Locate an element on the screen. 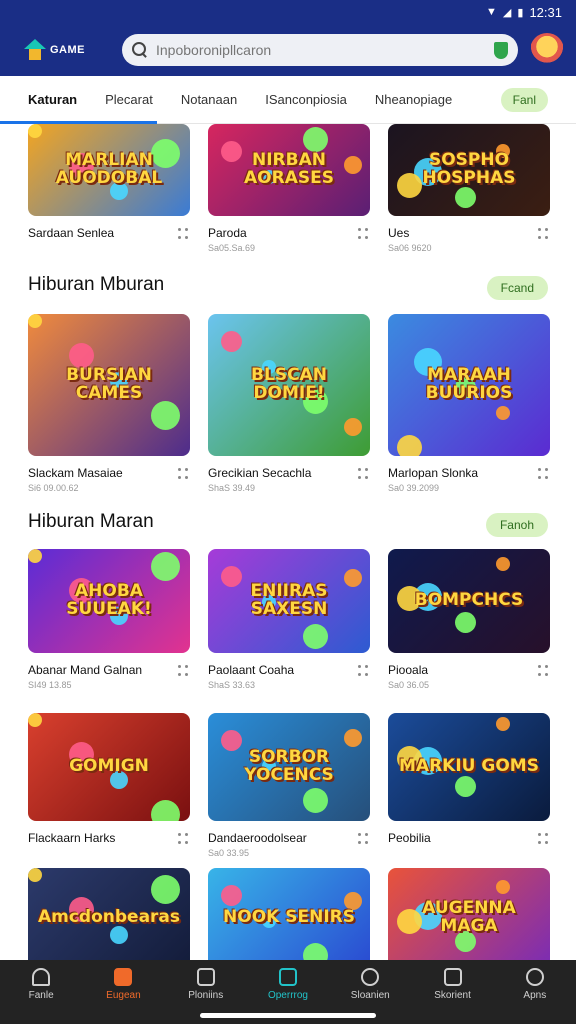  nav-label: Ploniins is located at coordinates (206, 995).